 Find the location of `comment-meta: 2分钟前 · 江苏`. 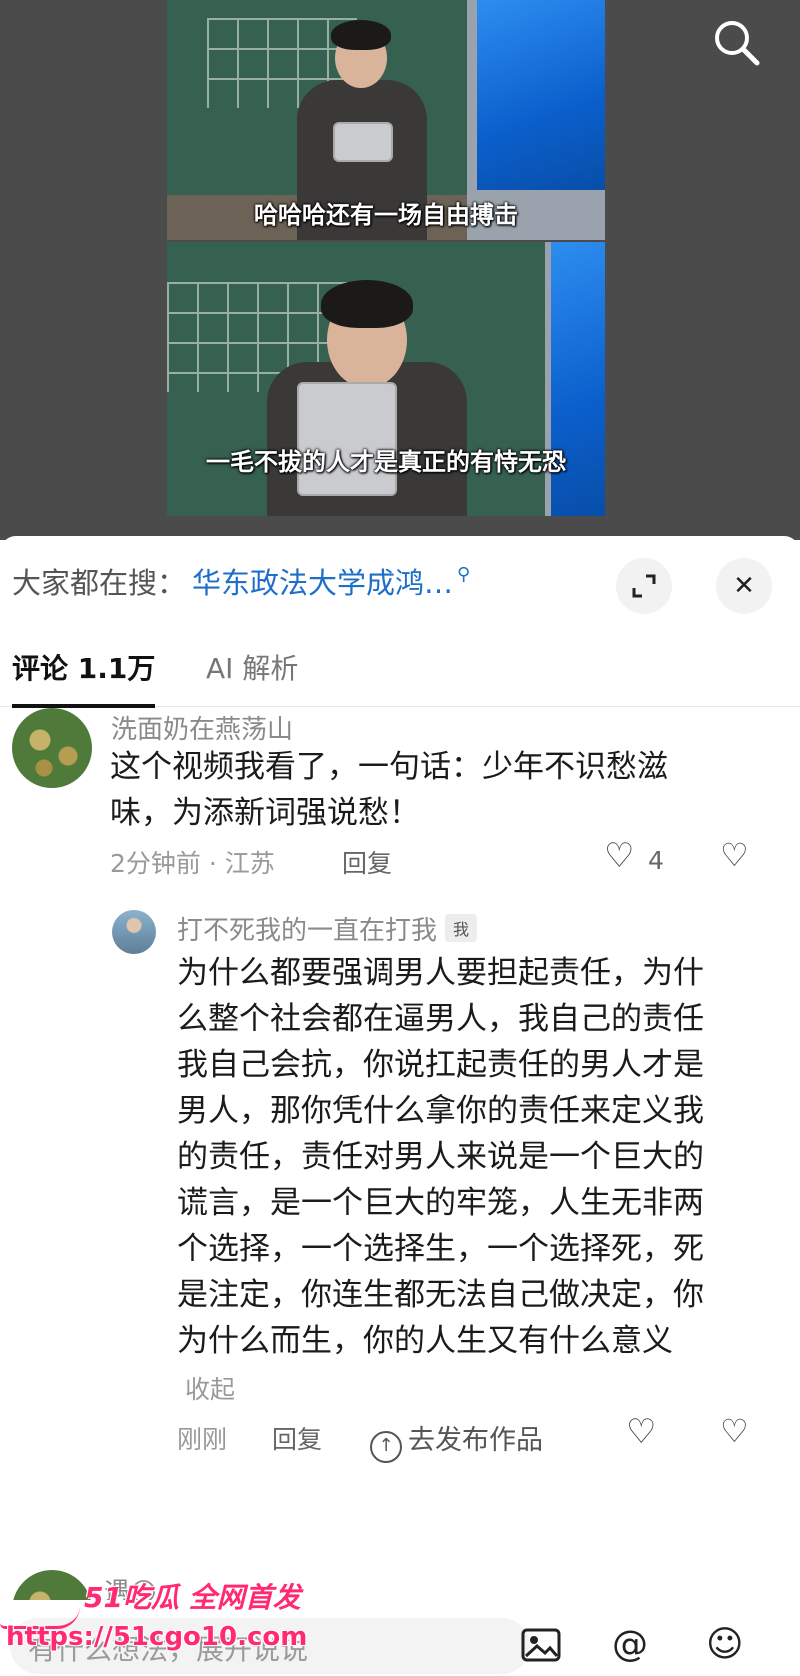

comment-meta: 2分钟前 · 江苏 is located at coordinates (192, 863).